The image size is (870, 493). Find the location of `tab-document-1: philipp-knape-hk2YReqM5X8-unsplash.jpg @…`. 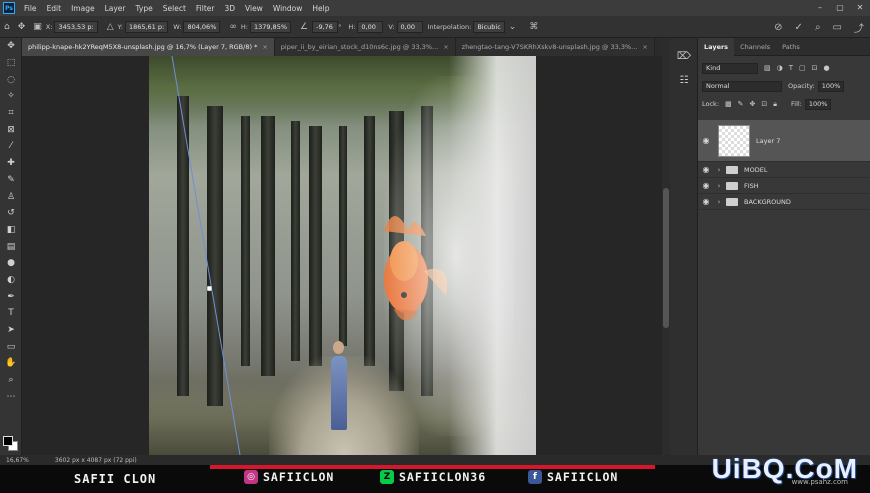

tab-document-1: philipp-knape-hk2YReqM5X8-unsplash.jpg @… is located at coordinates (148, 47).